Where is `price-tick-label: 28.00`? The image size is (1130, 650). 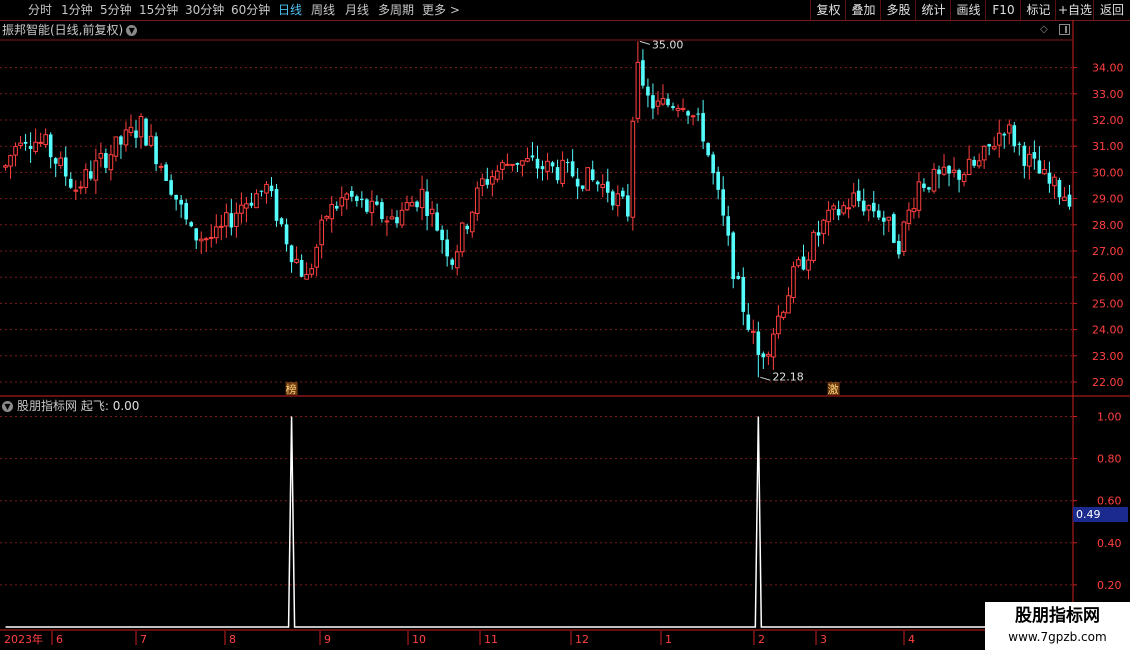
price-tick-label: 28.00 is located at coordinates (1108, 225).